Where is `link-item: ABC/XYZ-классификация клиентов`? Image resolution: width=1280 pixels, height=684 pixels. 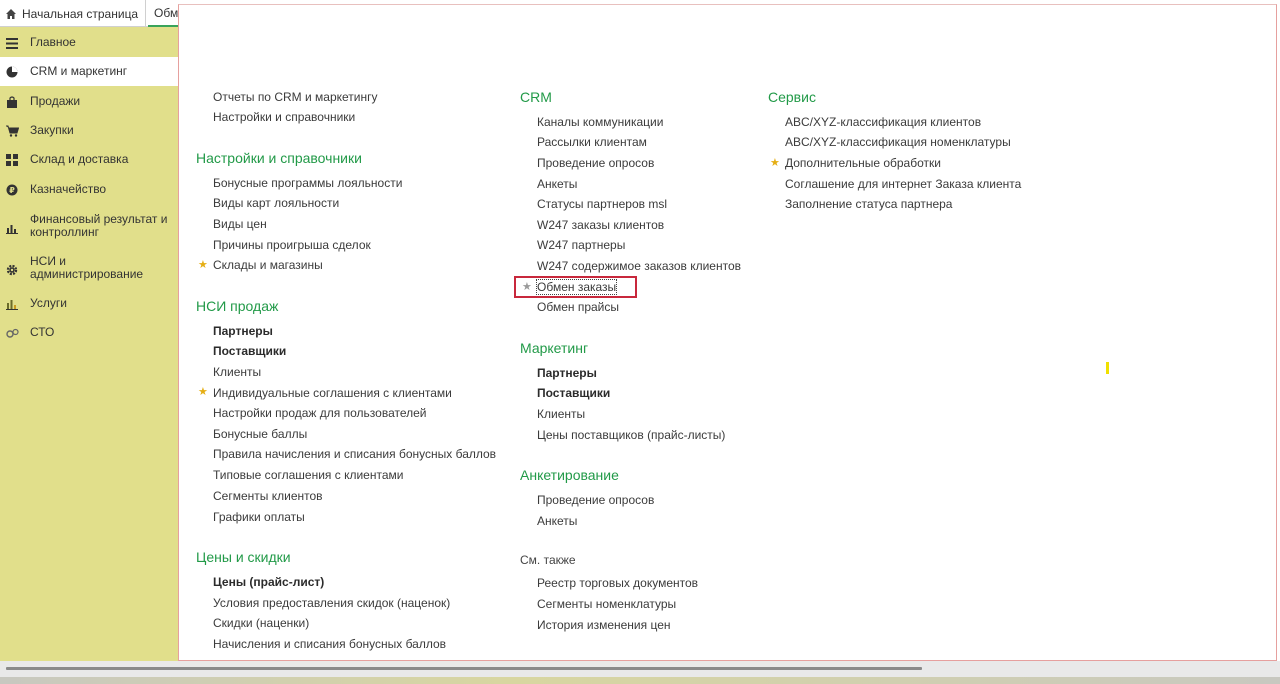 link-item: ABC/XYZ-классификация клиентов is located at coordinates (883, 122).